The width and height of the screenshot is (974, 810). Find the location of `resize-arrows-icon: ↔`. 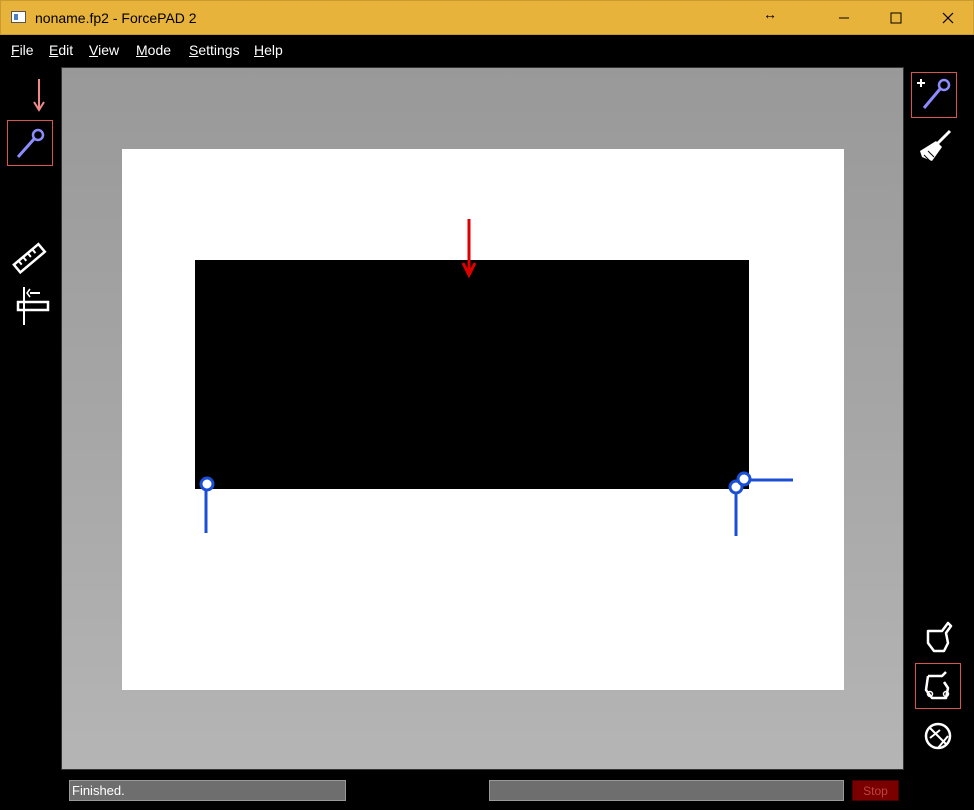

resize-arrows-icon: ↔ is located at coordinates (770, 14).